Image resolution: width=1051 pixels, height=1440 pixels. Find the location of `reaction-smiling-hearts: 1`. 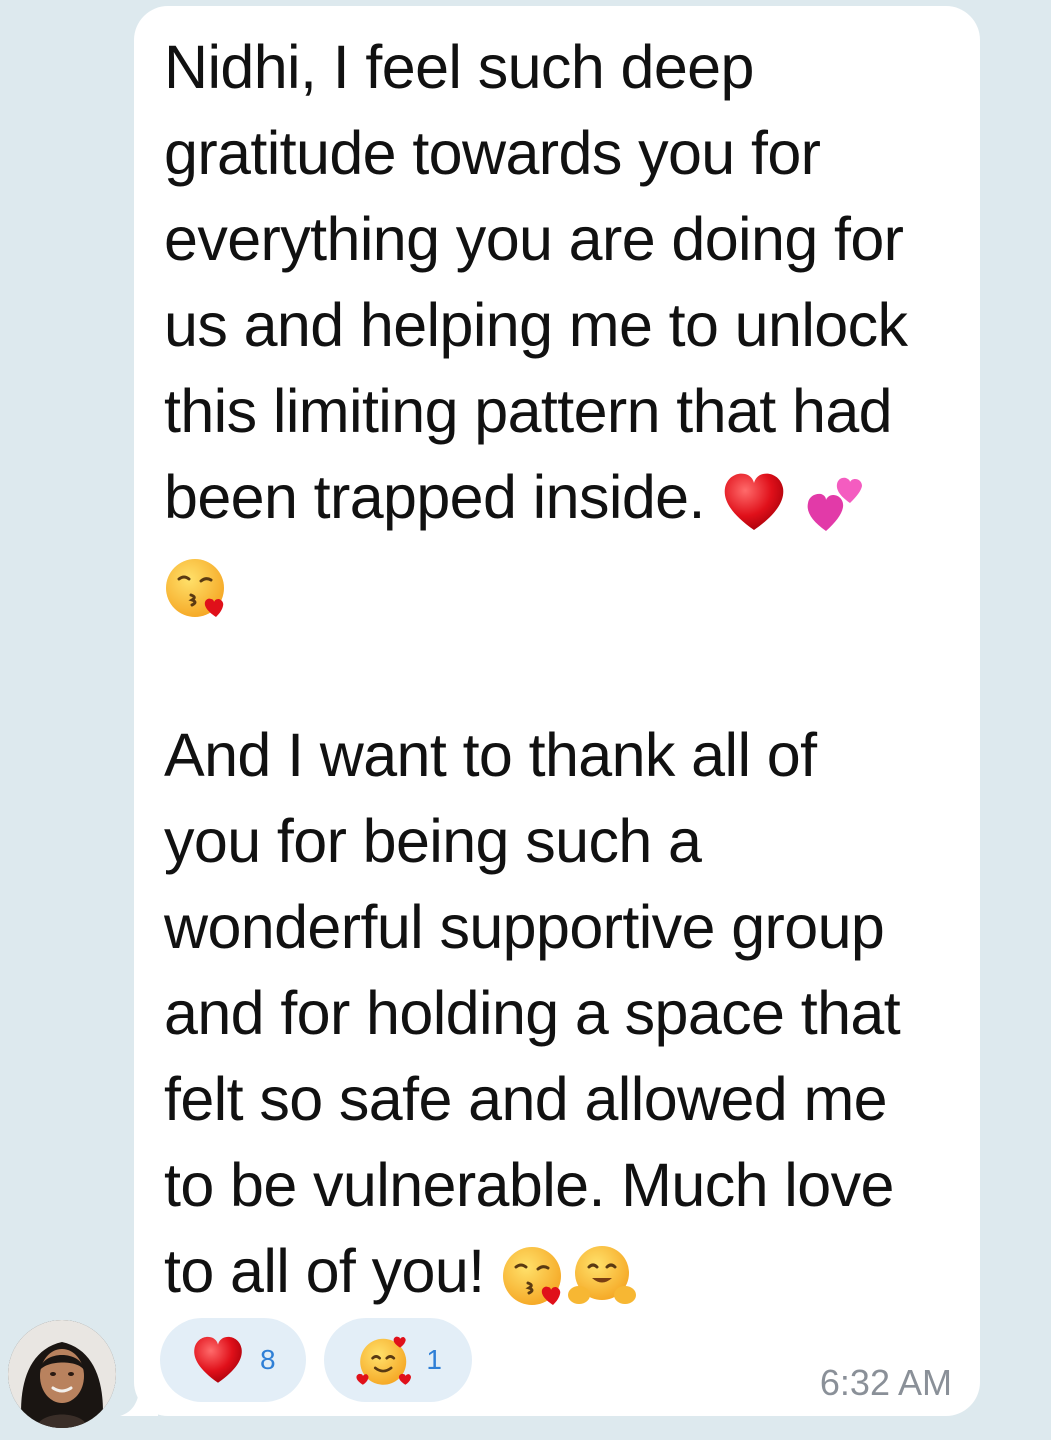

reaction-smiling-hearts: 1 is located at coordinates (398, 1360).